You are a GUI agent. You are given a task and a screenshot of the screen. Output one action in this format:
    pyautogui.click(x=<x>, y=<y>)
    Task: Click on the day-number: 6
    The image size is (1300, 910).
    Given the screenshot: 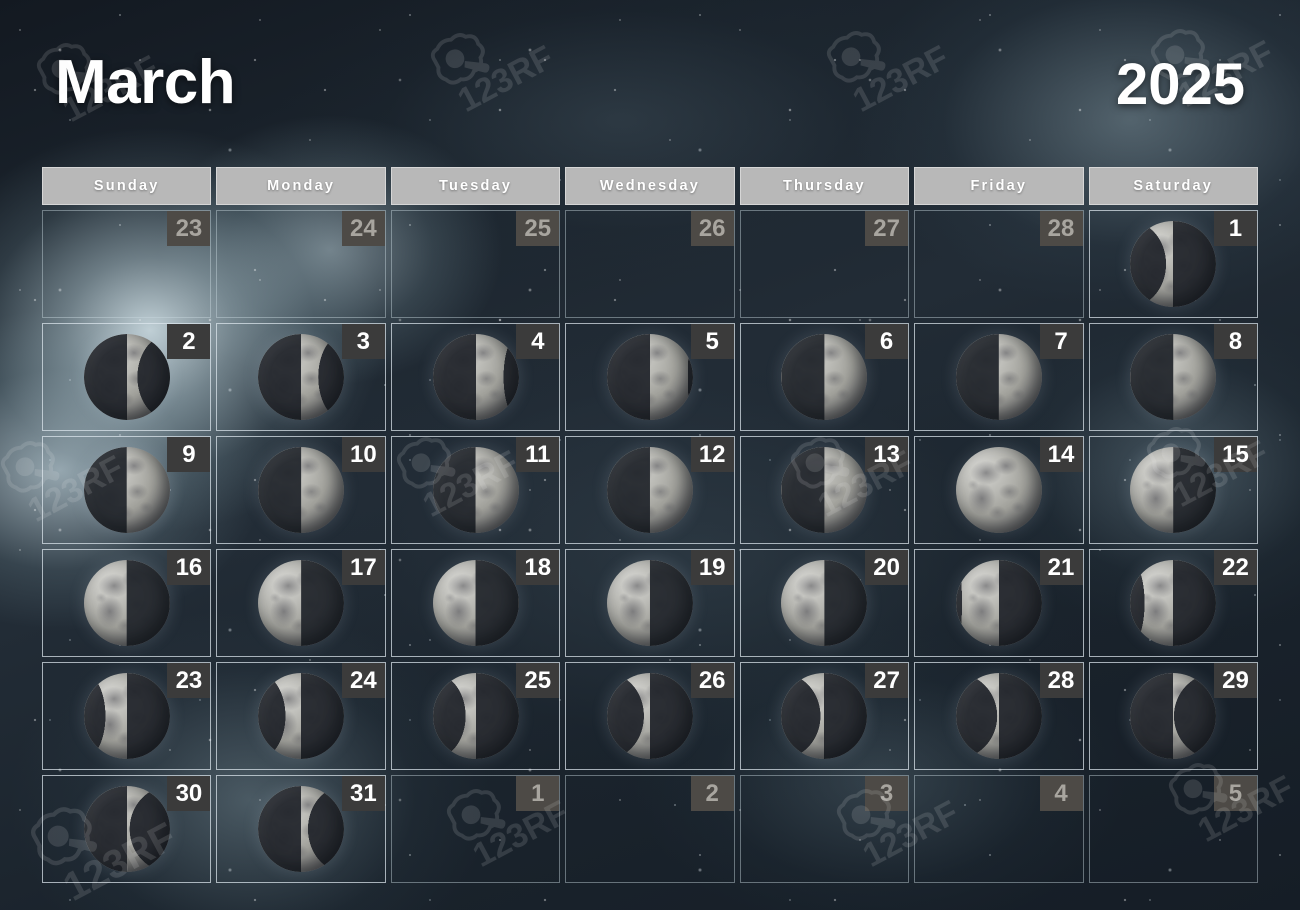 What is the action you would take?
    pyautogui.click(x=887, y=341)
    